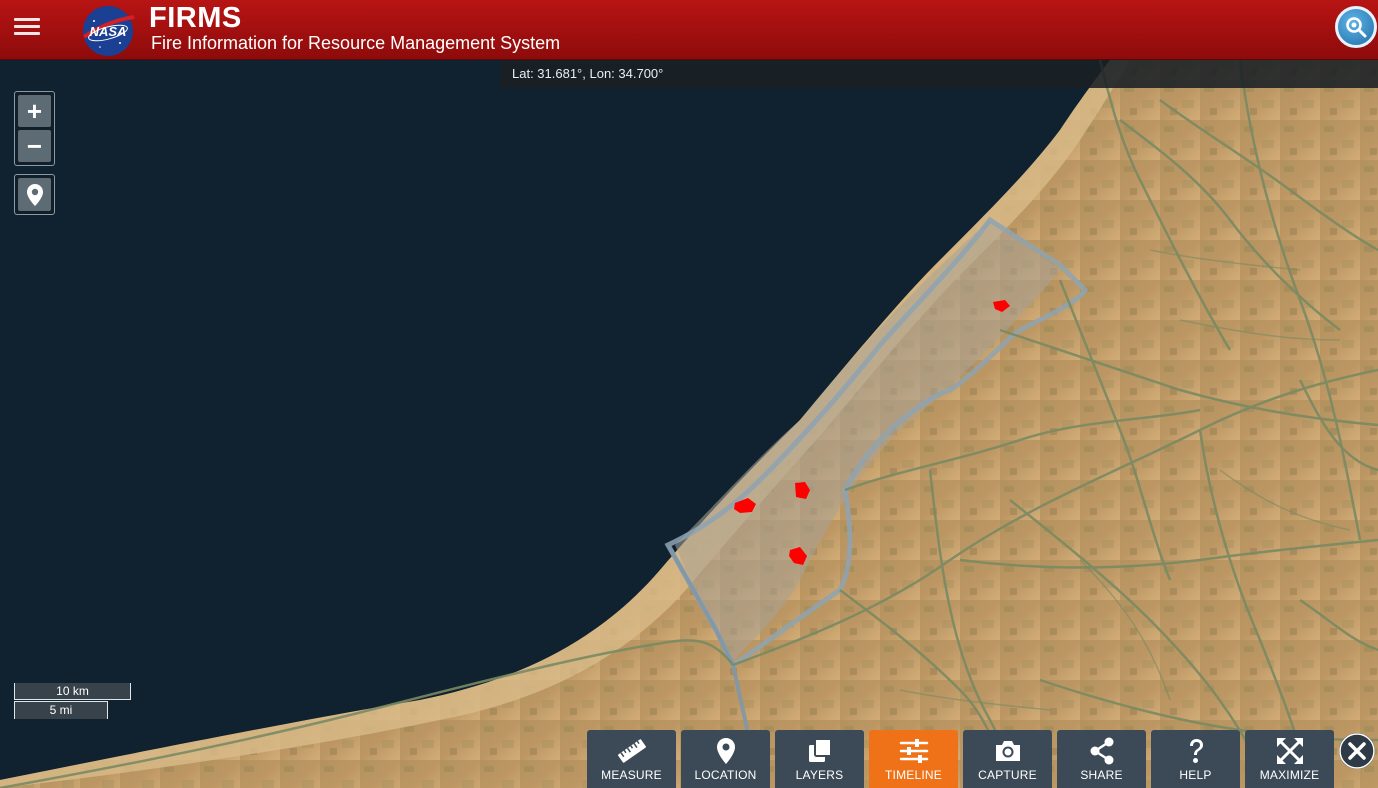 This screenshot has width=1378, height=788. I want to click on close-toolbar-button, so click(1357, 751).